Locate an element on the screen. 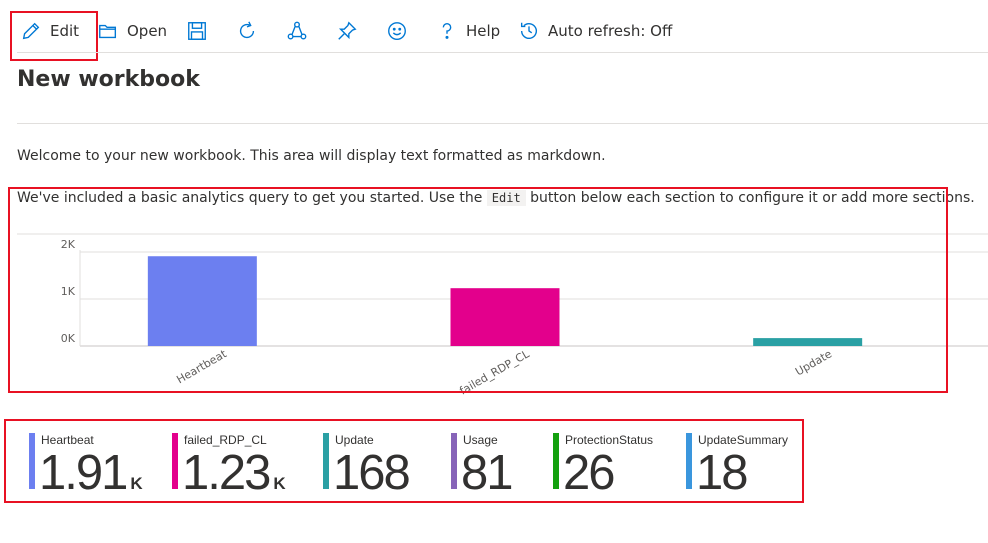 The height and width of the screenshot is (543, 988). help-label: Help is located at coordinates (483, 31).